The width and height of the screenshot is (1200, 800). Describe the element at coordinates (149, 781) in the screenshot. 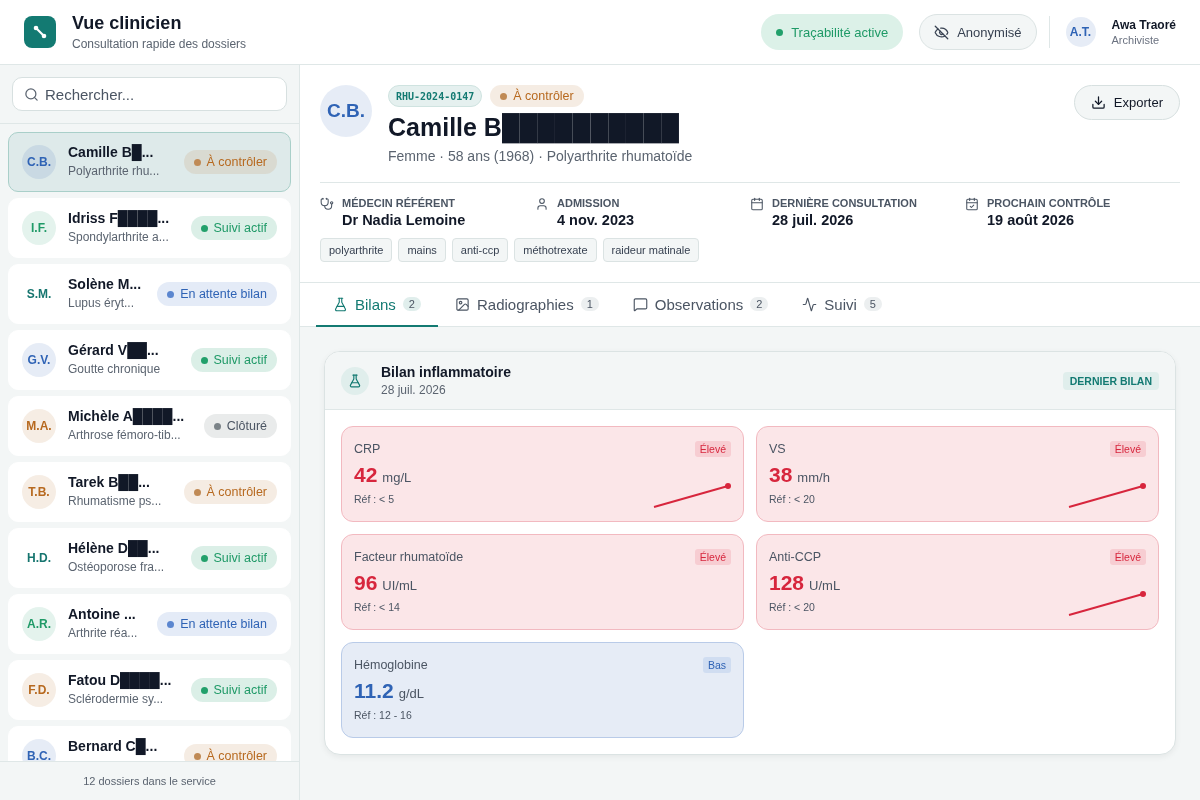

I see `record-count: 12 dossiers dans le service` at that location.